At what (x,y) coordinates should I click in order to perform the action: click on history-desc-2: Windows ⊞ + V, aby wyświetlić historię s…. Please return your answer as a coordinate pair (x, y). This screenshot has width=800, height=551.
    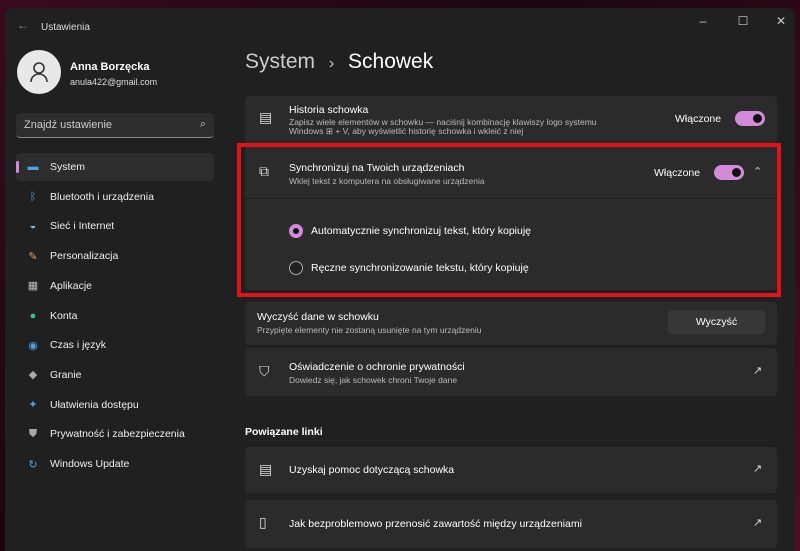
    Looking at the image, I should click on (406, 131).